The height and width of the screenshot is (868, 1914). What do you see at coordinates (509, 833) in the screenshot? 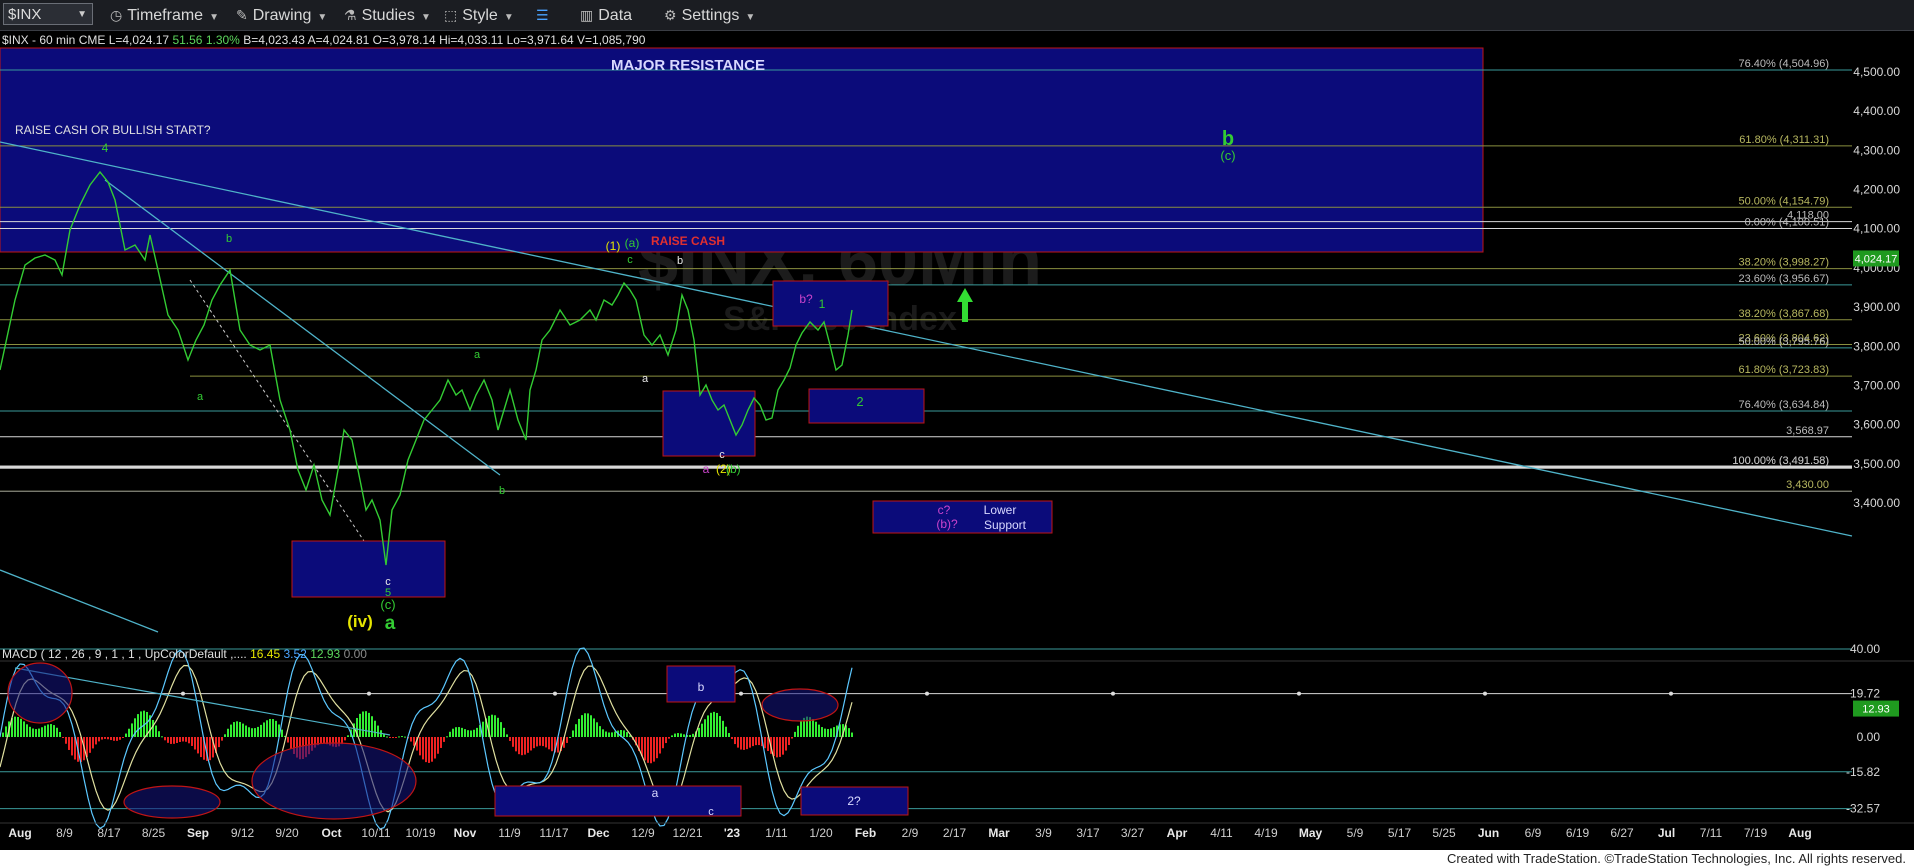
I see `date-axis-label: 11/9` at bounding box center [509, 833].